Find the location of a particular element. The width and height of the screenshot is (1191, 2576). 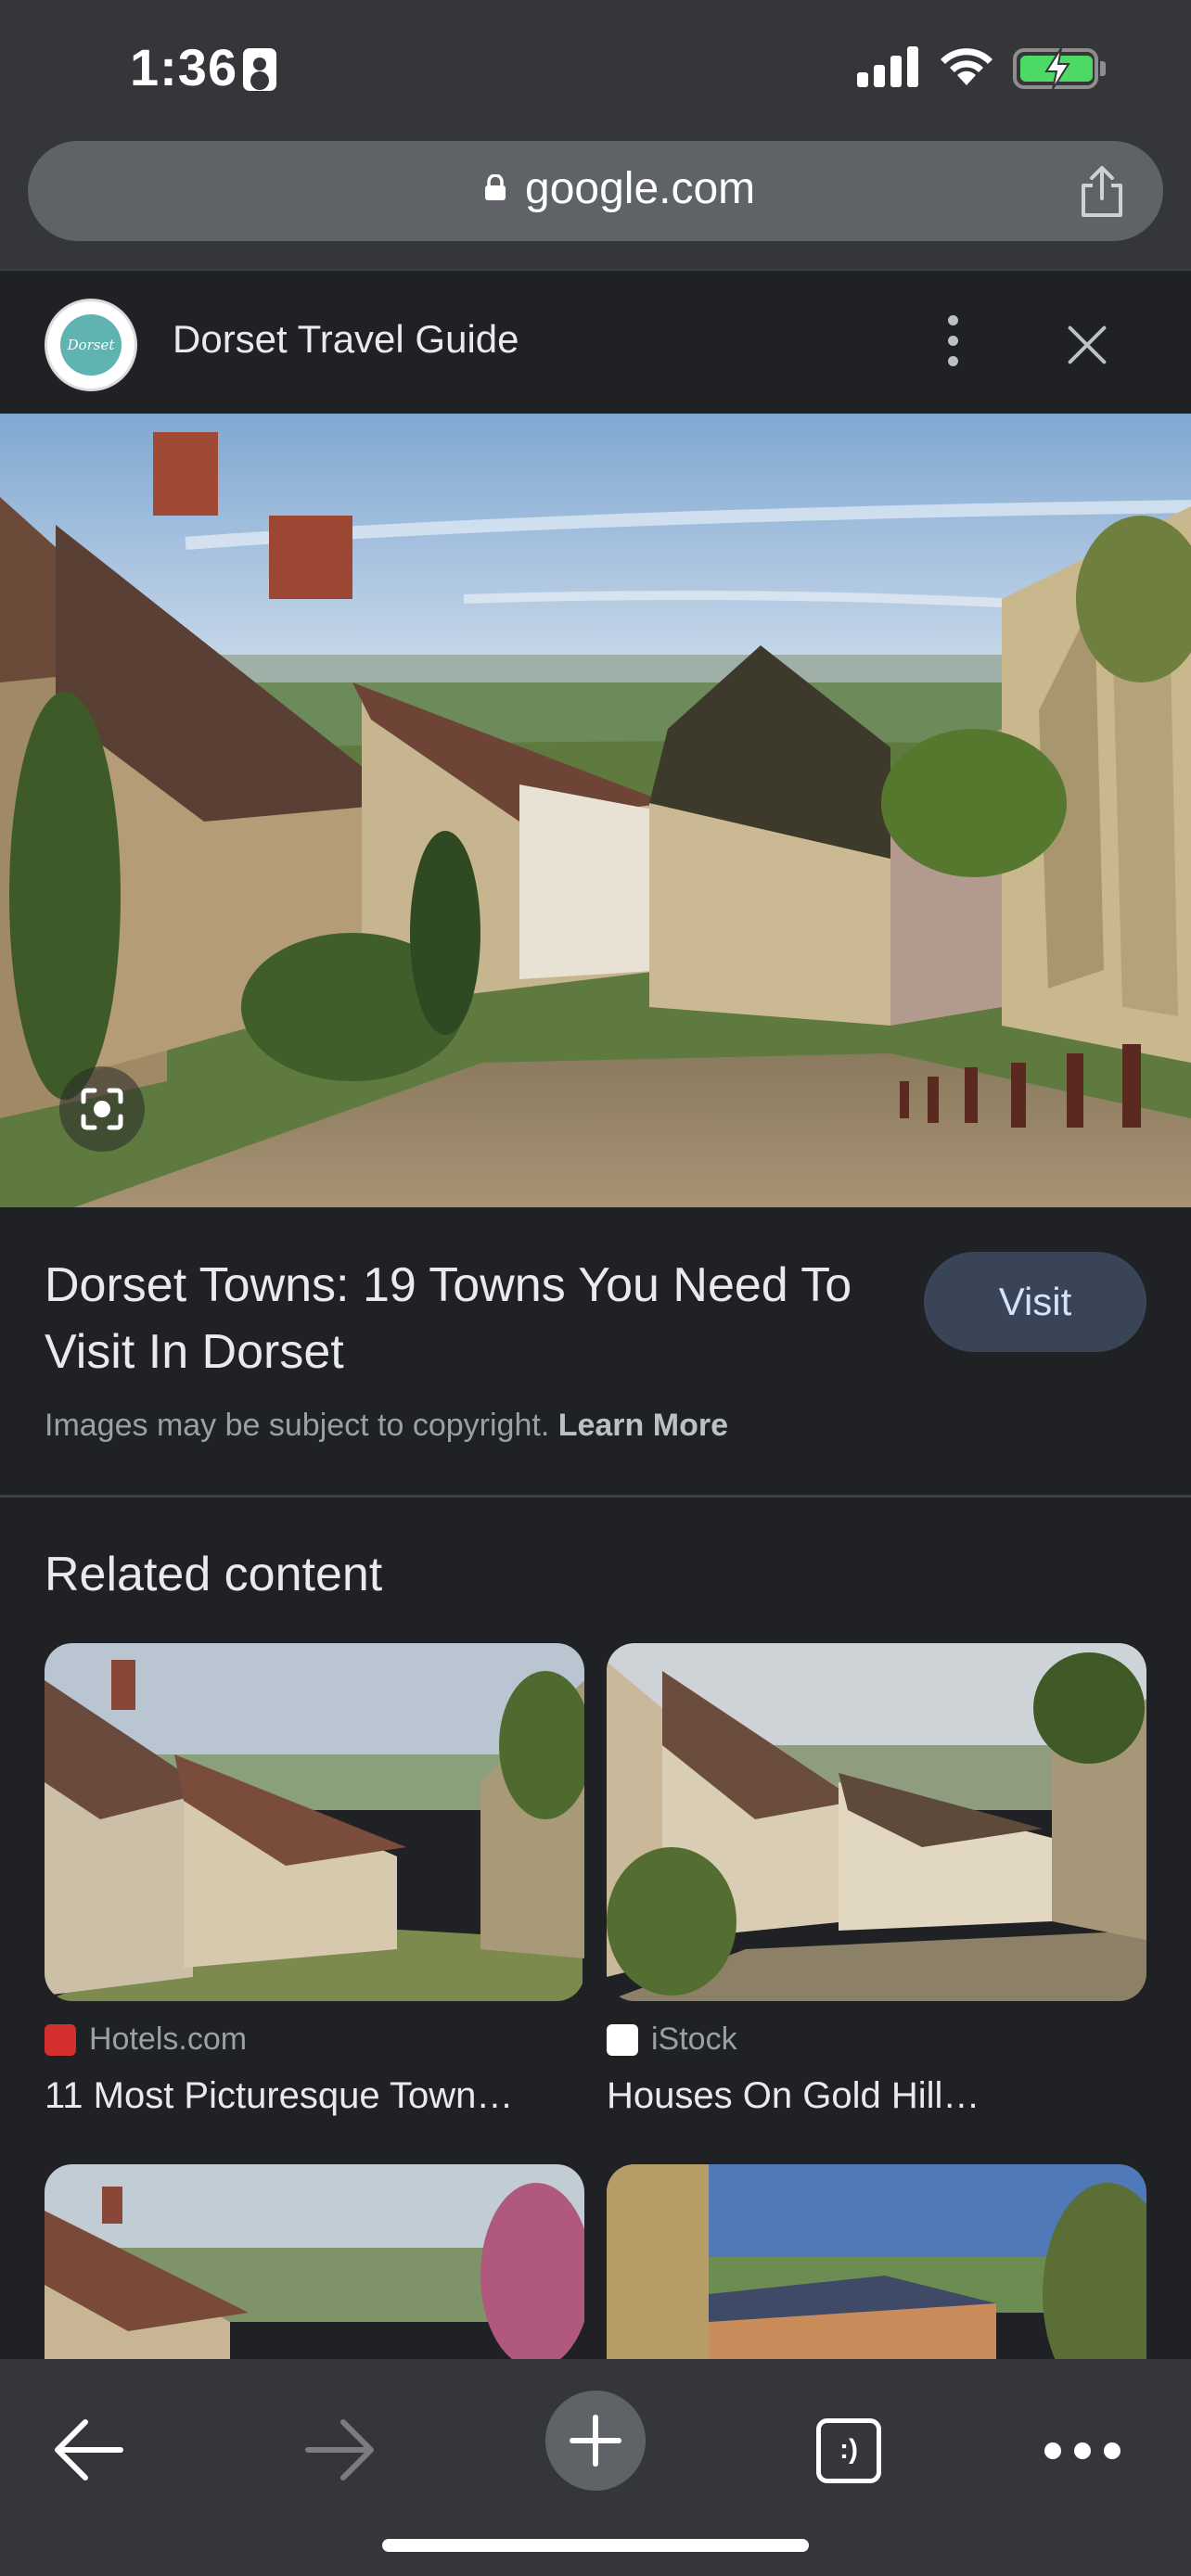

lock-icon is located at coordinates (495, 187).